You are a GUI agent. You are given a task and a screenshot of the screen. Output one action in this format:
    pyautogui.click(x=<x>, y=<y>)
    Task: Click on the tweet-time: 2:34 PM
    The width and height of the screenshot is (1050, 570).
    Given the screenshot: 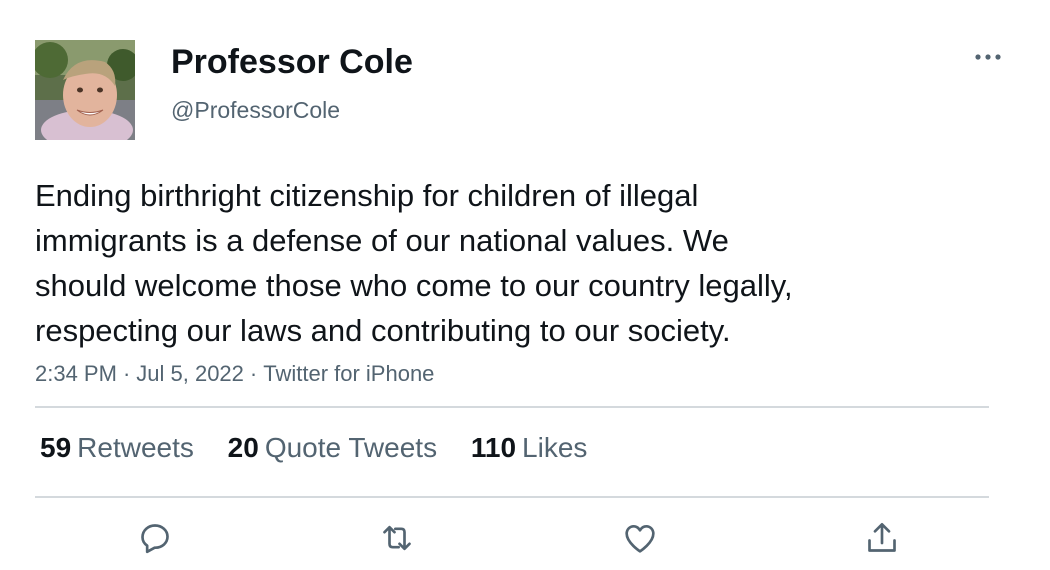 What is the action you would take?
    pyautogui.click(x=76, y=373)
    